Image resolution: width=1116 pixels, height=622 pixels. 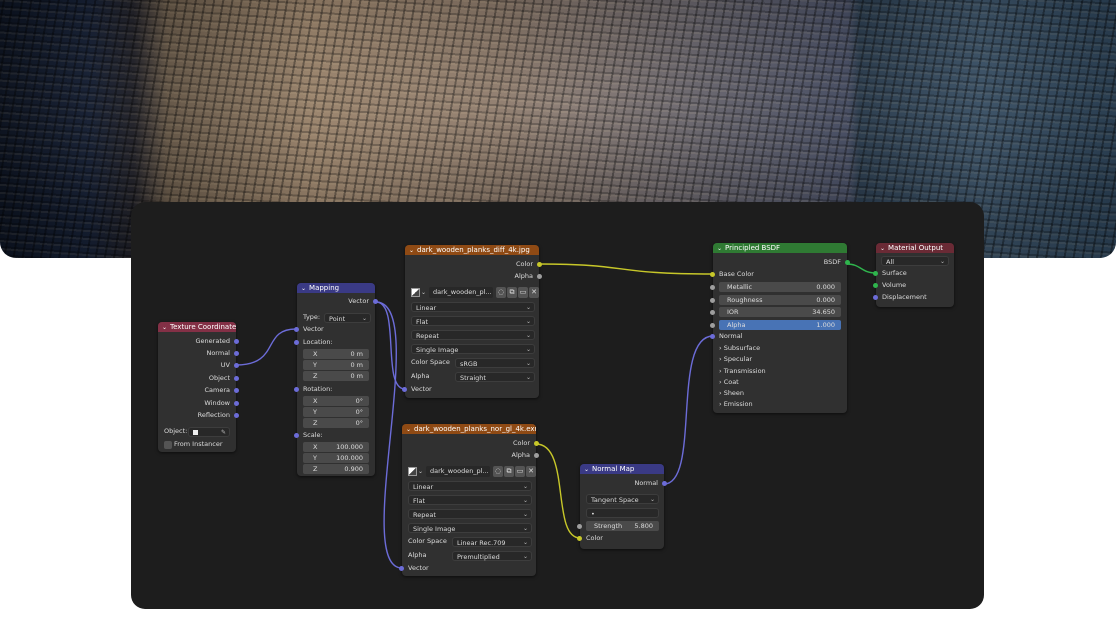 What do you see at coordinates (712, 336) in the screenshot?
I see `socket-normal-in` at bounding box center [712, 336].